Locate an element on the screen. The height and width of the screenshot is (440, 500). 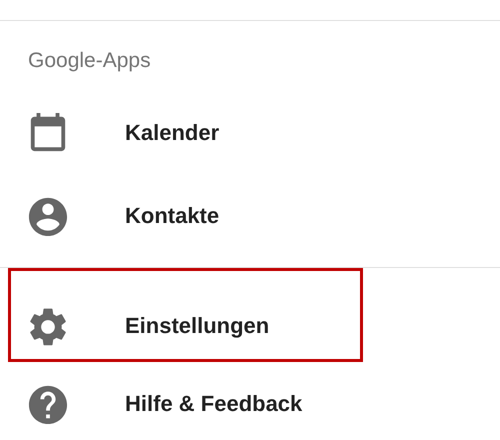
section-header: Google-Apps is located at coordinates (89, 61).